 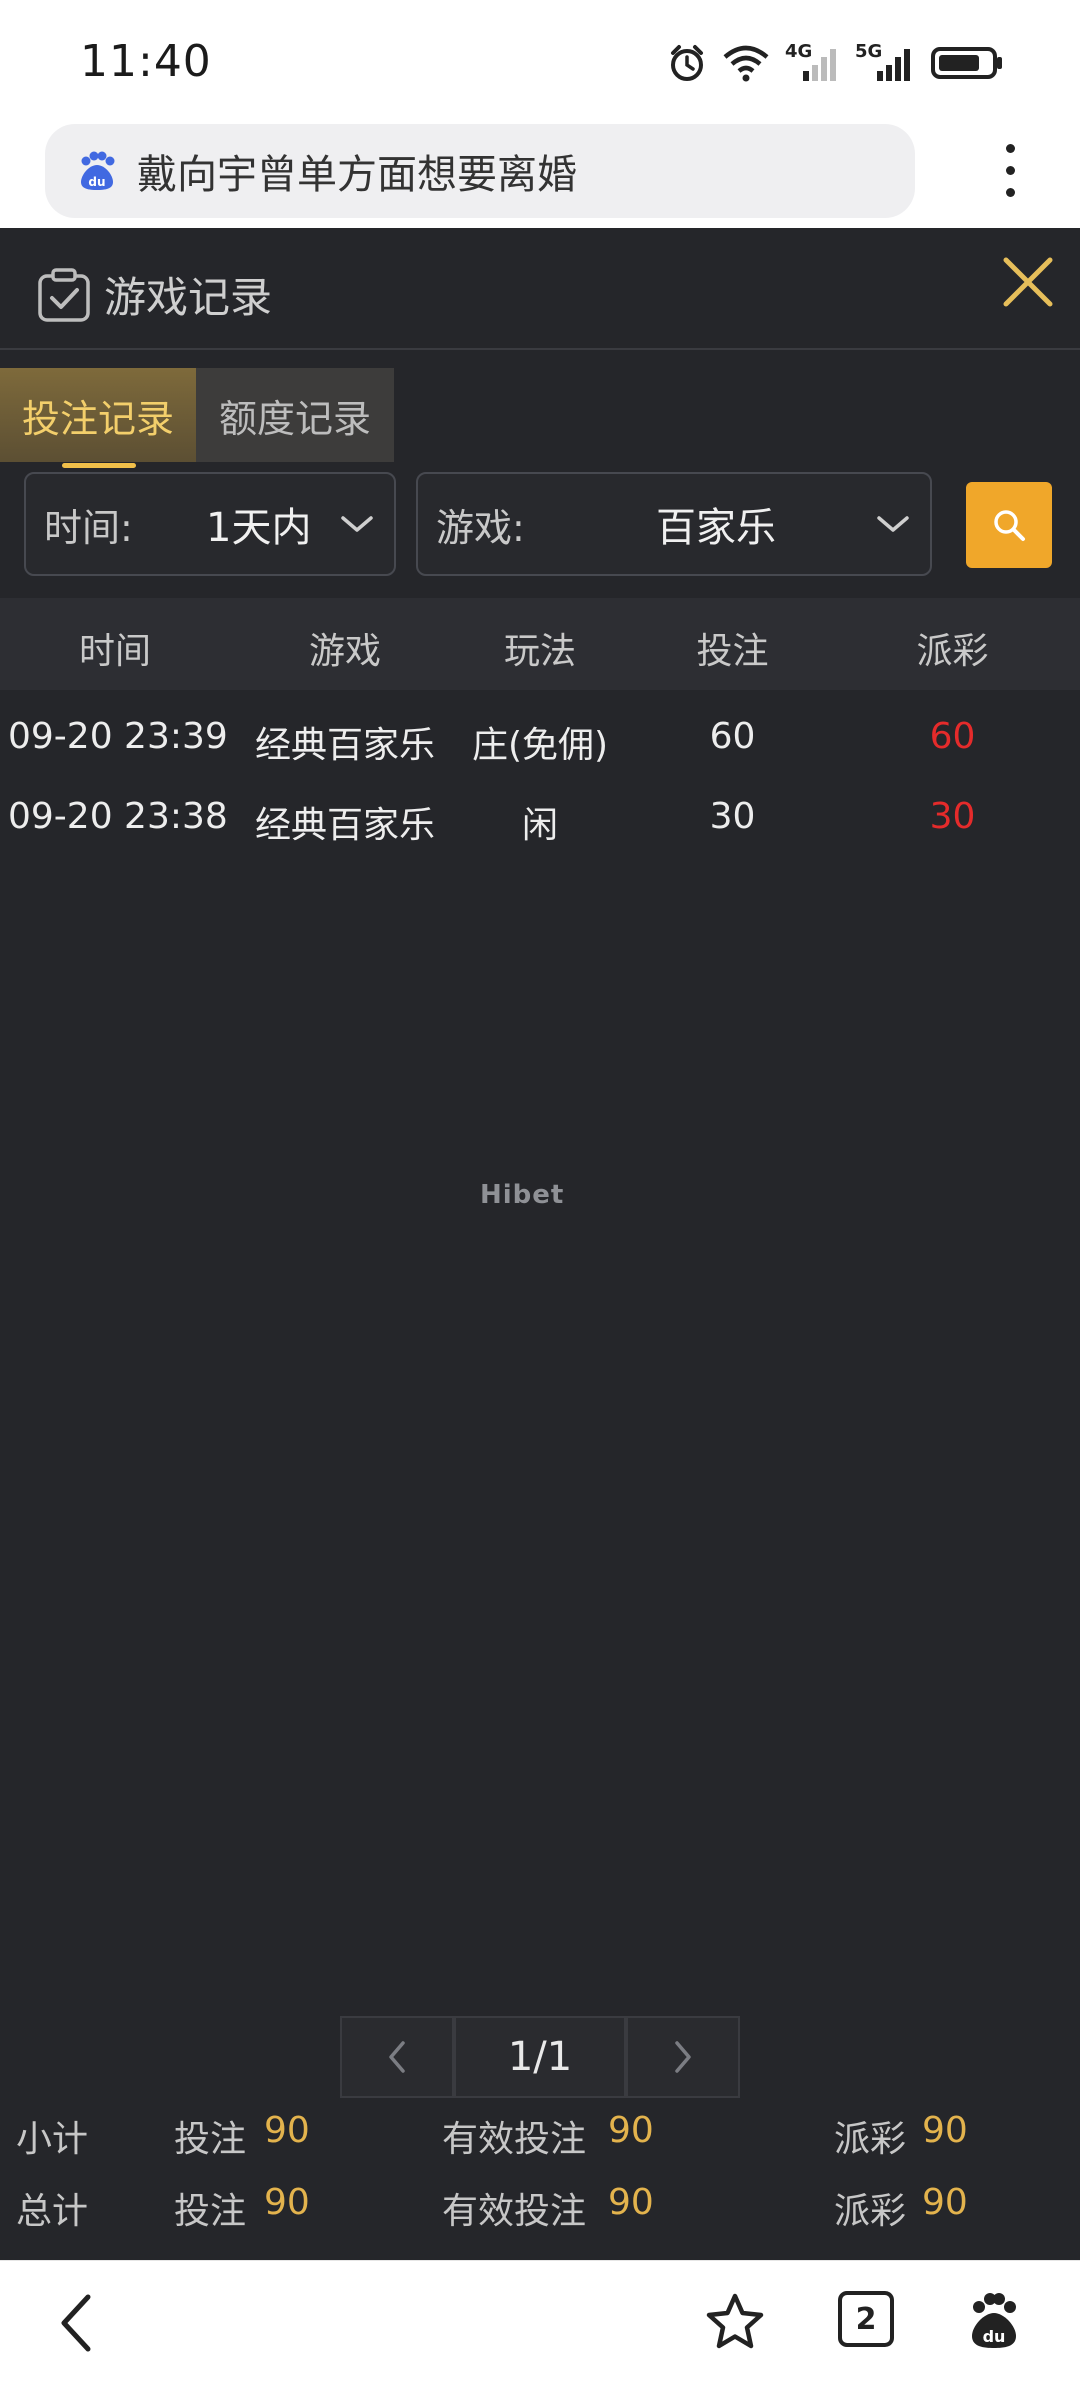 What do you see at coordinates (870, 2211) in the screenshot?
I see `total-payout-label: 派彩` at bounding box center [870, 2211].